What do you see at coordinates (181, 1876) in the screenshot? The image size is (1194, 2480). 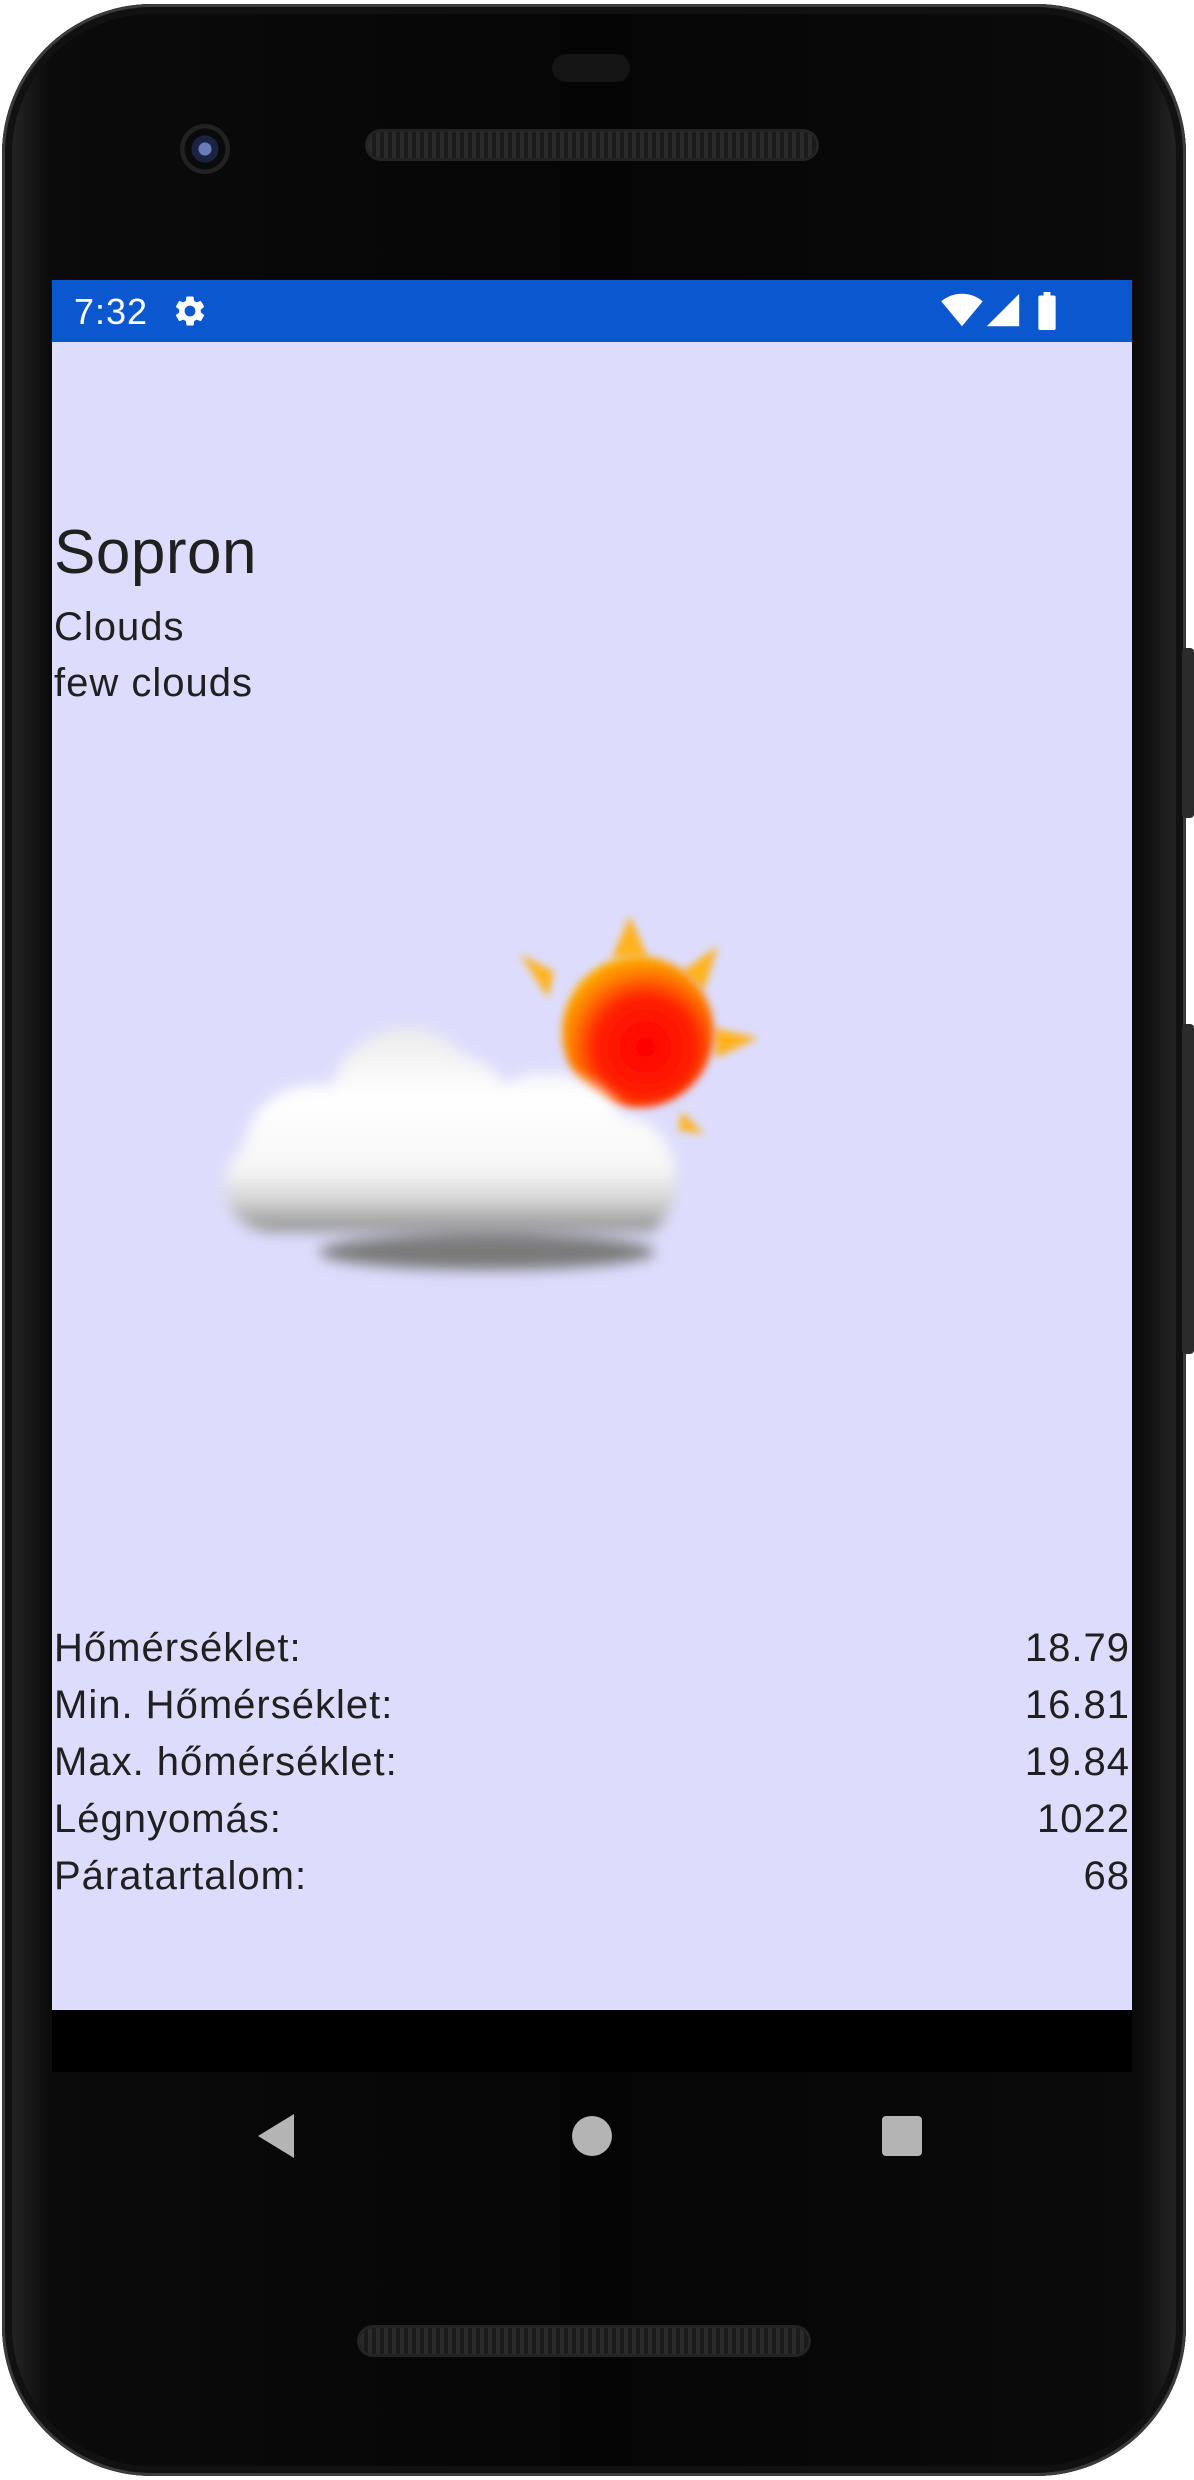 I see `detail-label: Páratartalom:` at bounding box center [181, 1876].